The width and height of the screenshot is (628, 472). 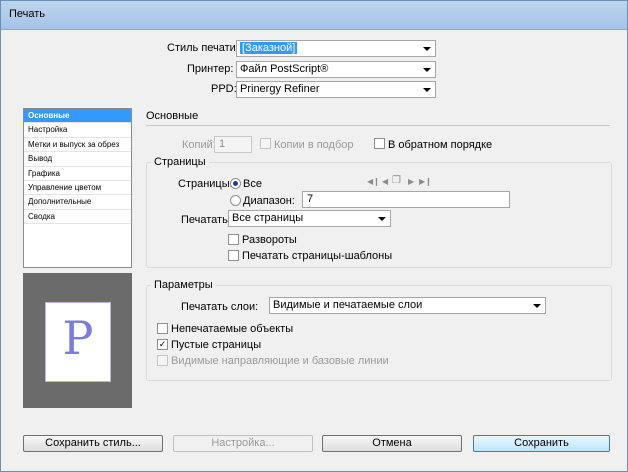 What do you see at coordinates (233, 255) in the screenshot?
I see `master-pages-checkbox` at bounding box center [233, 255].